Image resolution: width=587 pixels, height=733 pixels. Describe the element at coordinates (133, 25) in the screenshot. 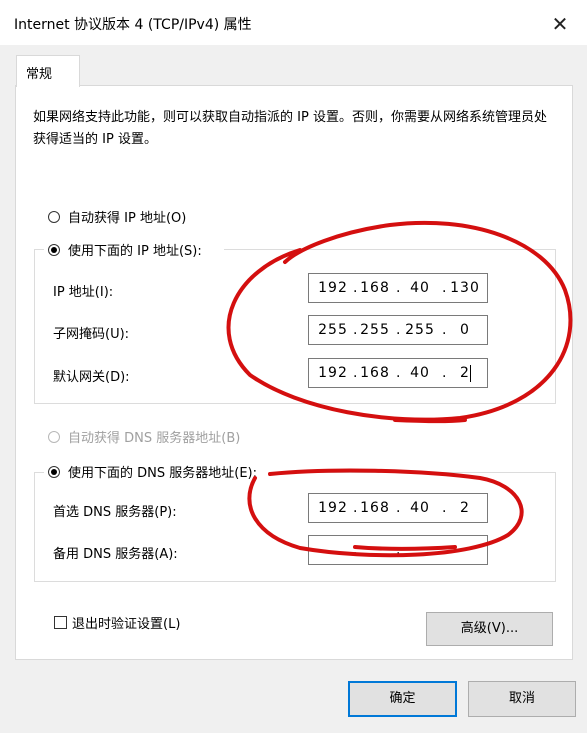

I see `window-title: Internet 协议版本 4 (TCP/IPv4) 属性` at that location.